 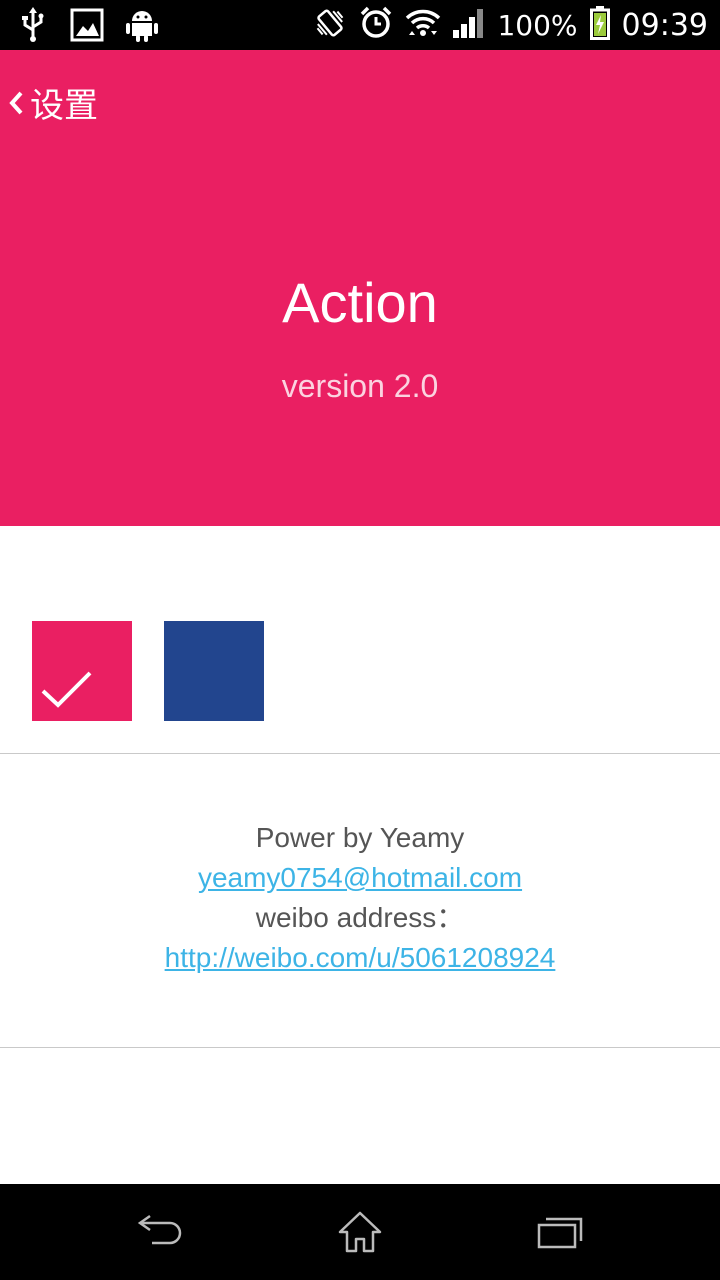 What do you see at coordinates (469, 25) in the screenshot?
I see `signal-icon` at bounding box center [469, 25].